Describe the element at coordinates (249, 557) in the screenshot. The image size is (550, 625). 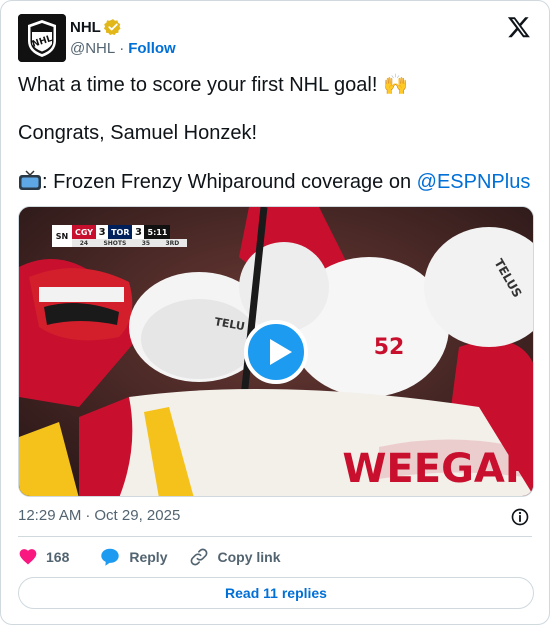
I see `copy-link-label: Copy link` at that location.